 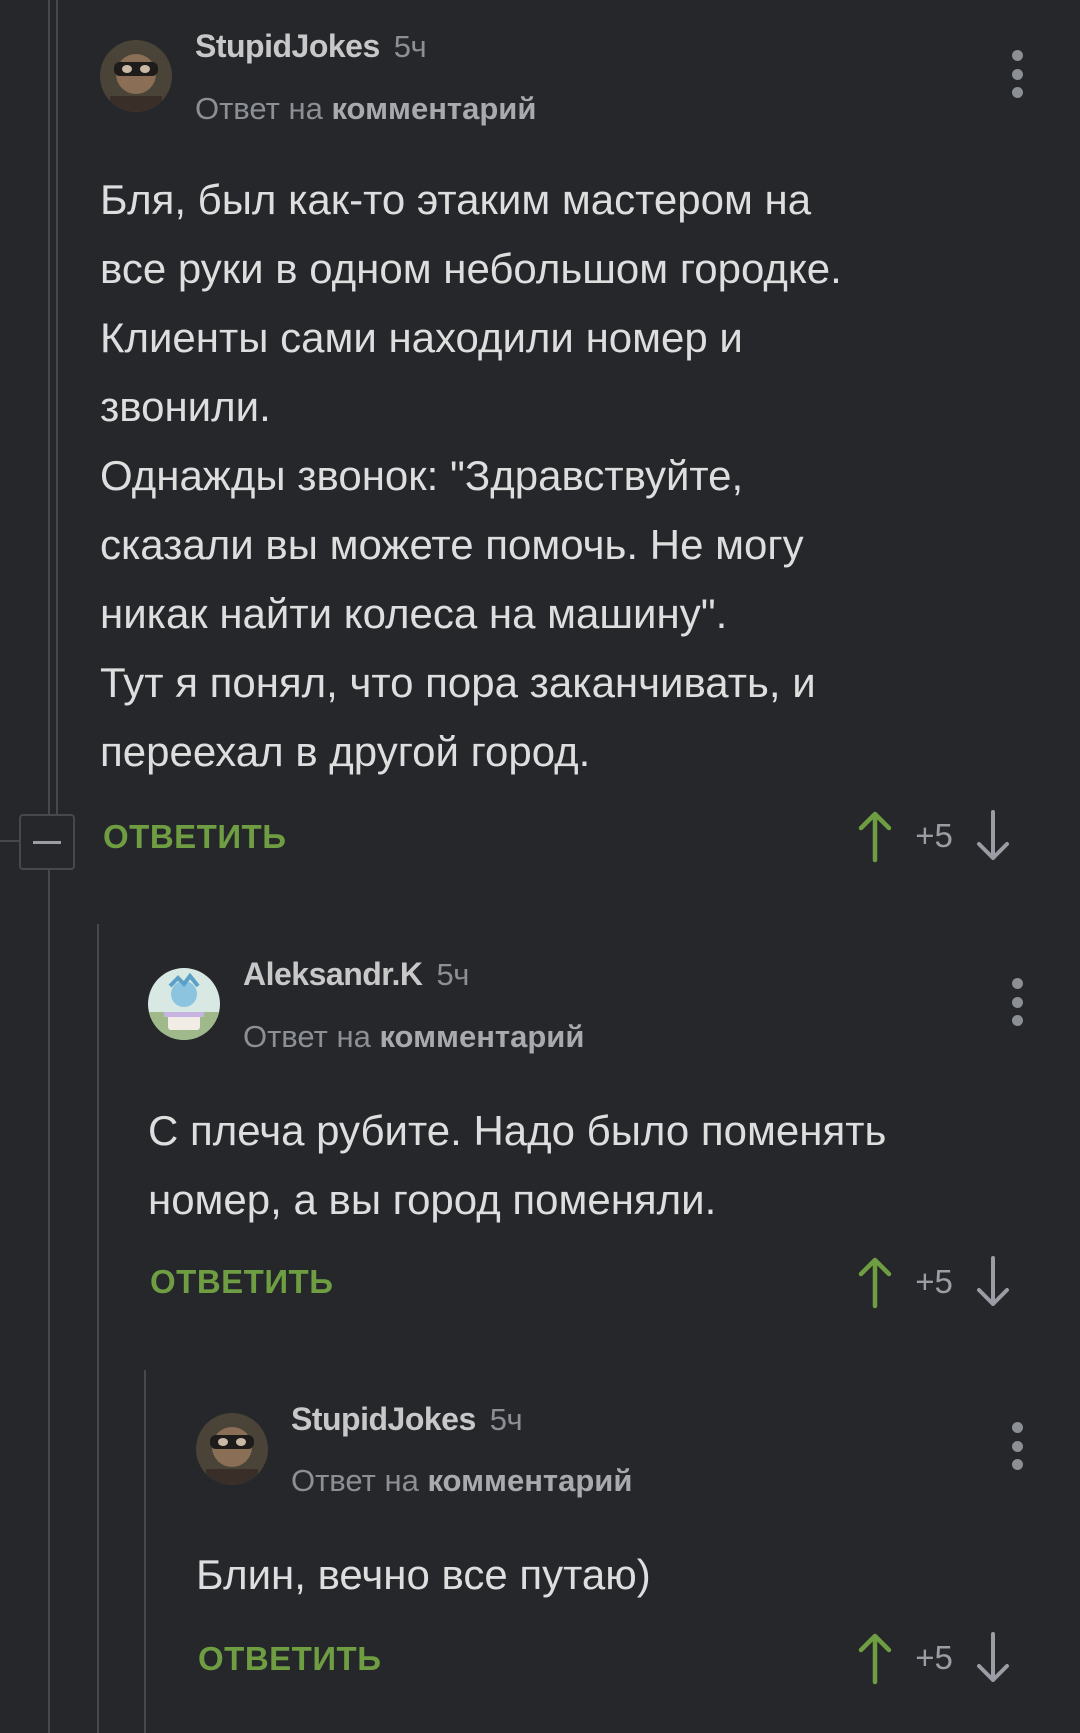 What do you see at coordinates (9, 841) in the screenshot?
I see `collapse-connector` at bounding box center [9, 841].